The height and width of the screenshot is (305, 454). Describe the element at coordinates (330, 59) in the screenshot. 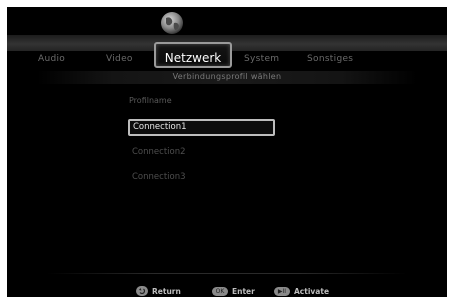

I see `tab-sonstiges: Sonstiges` at that location.